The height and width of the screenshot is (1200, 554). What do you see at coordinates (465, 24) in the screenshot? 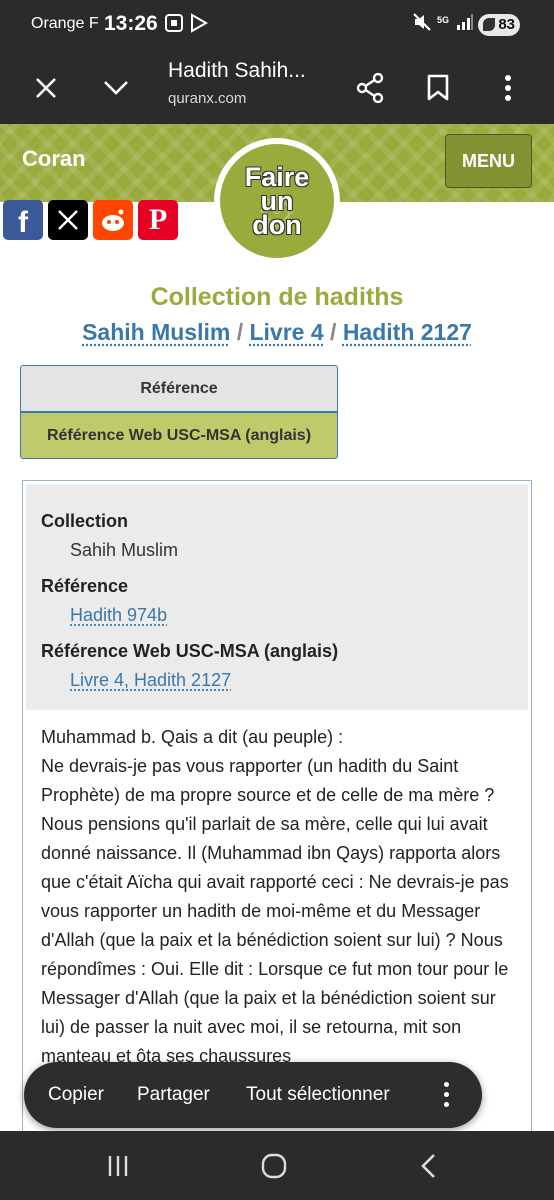
I see `signal-icon` at bounding box center [465, 24].